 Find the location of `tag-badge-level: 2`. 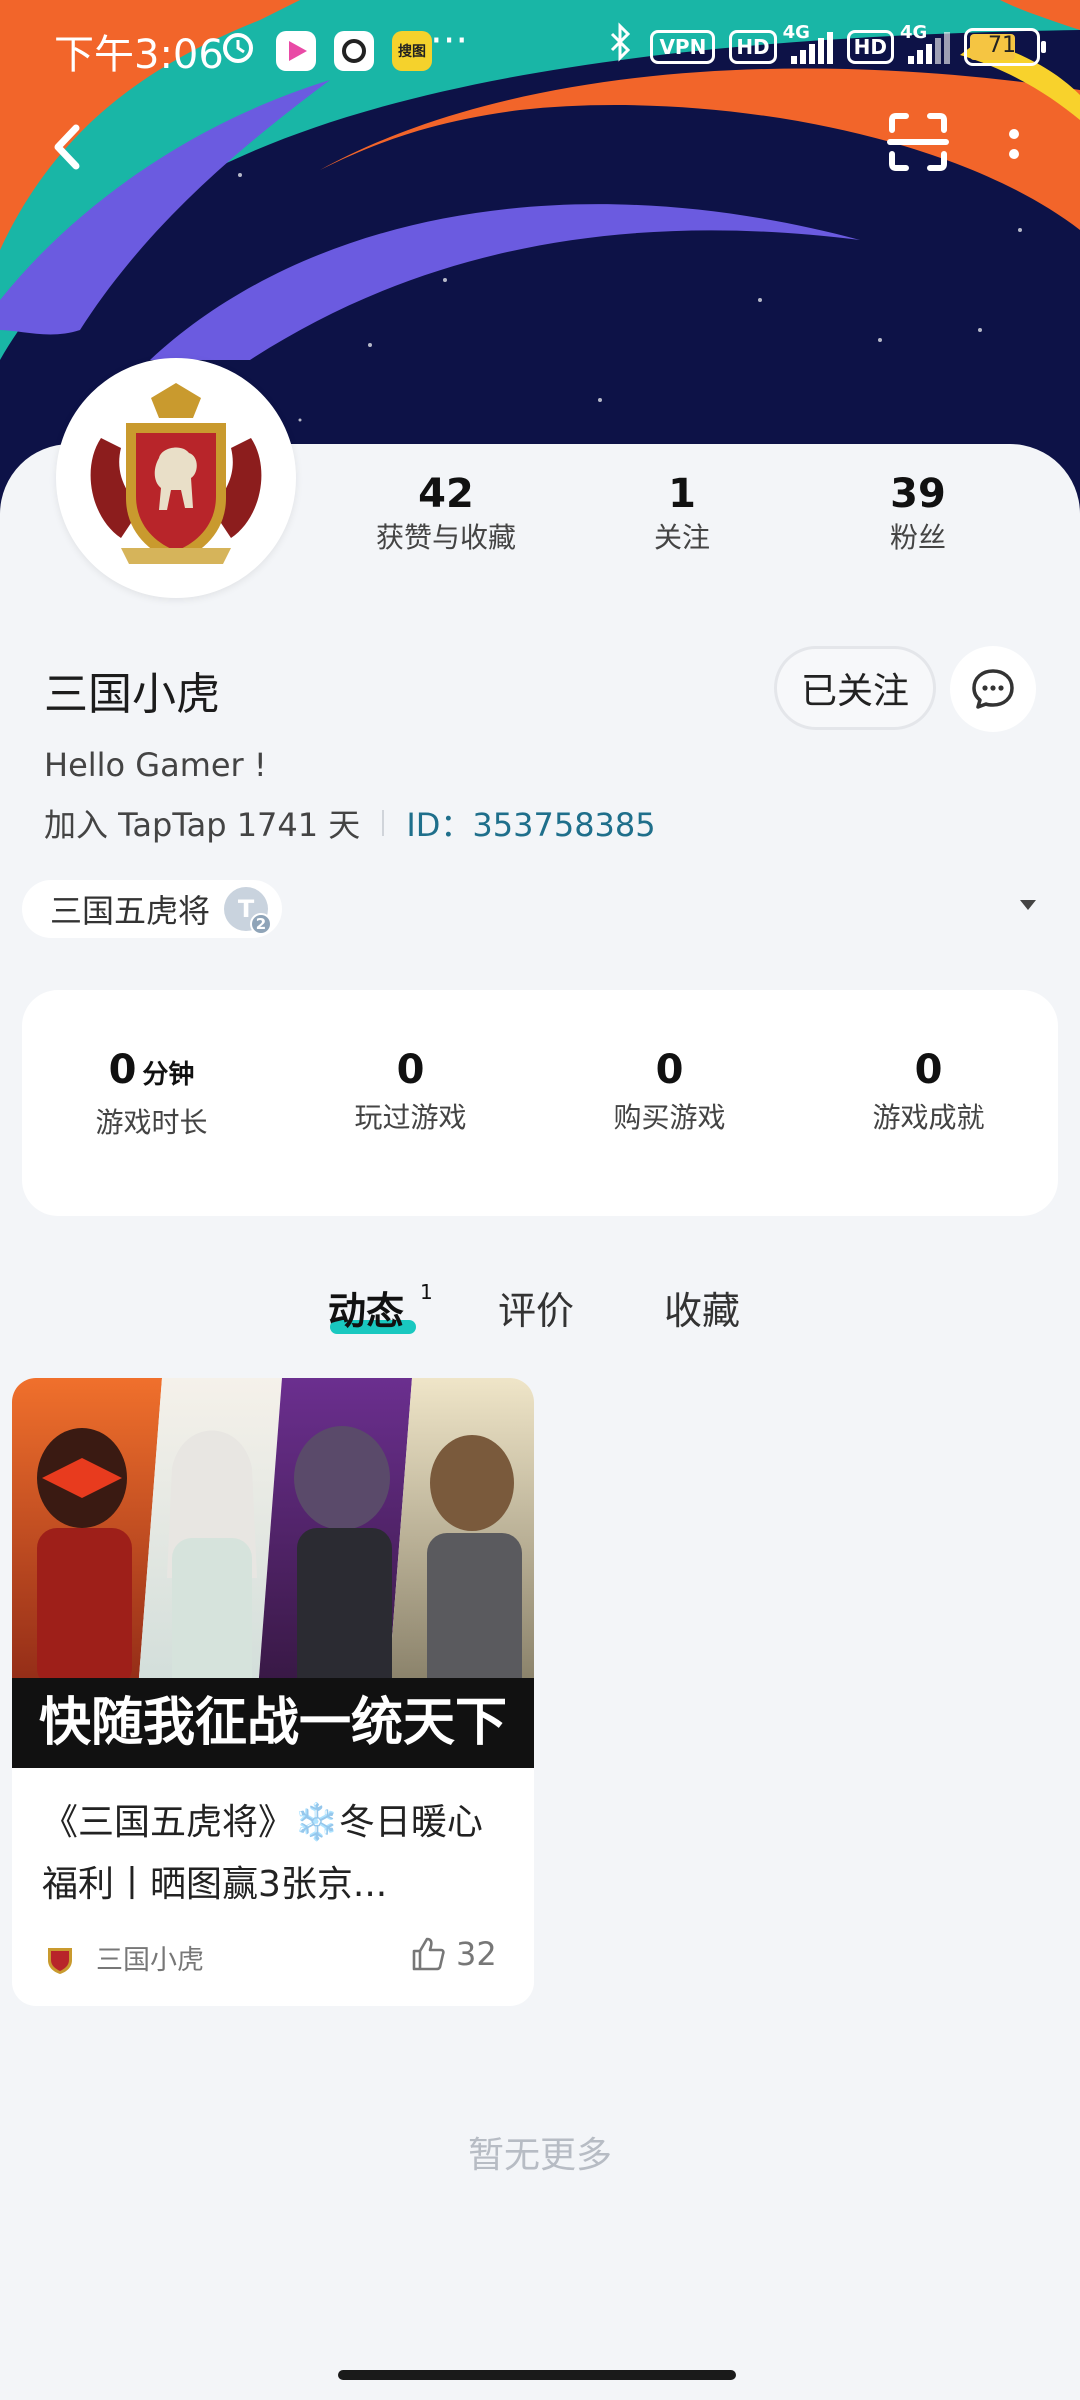

tag-badge-level: 2 is located at coordinates (261, 924).